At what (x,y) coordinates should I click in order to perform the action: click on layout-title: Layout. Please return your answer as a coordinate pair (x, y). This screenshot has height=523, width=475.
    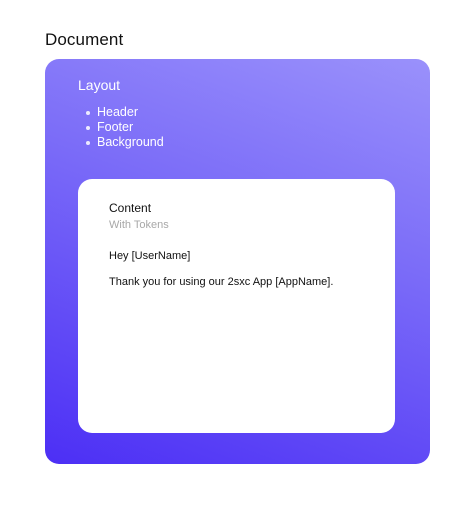
    Looking at the image, I should click on (99, 85).